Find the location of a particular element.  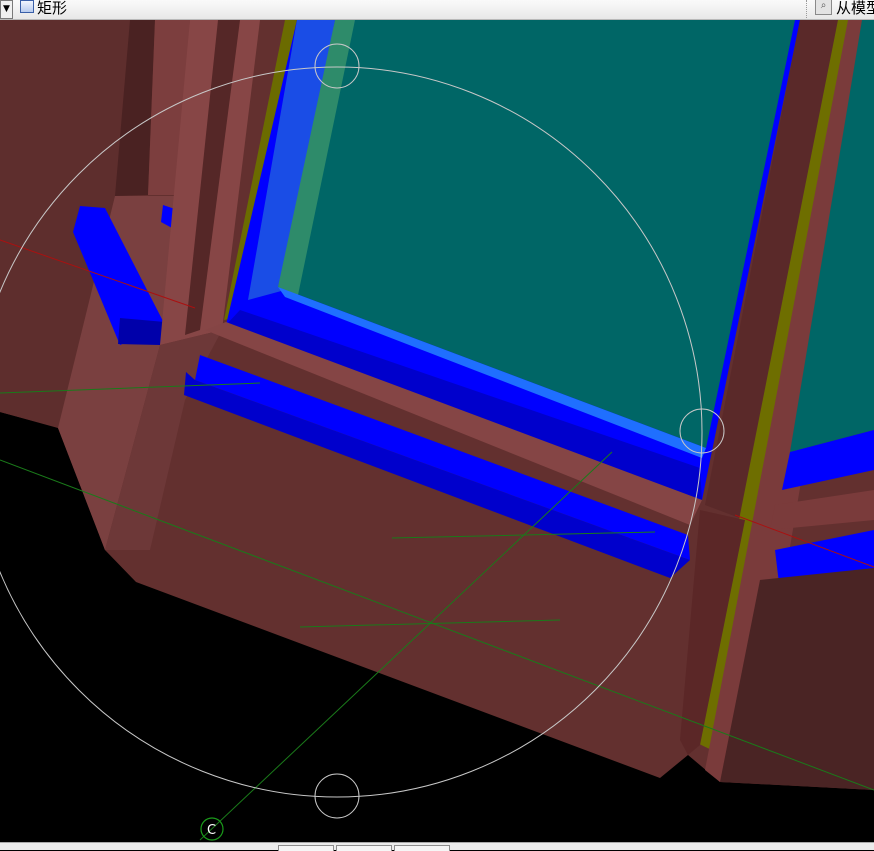

magnifier-icon: ⌕ is located at coordinates (823, 7).